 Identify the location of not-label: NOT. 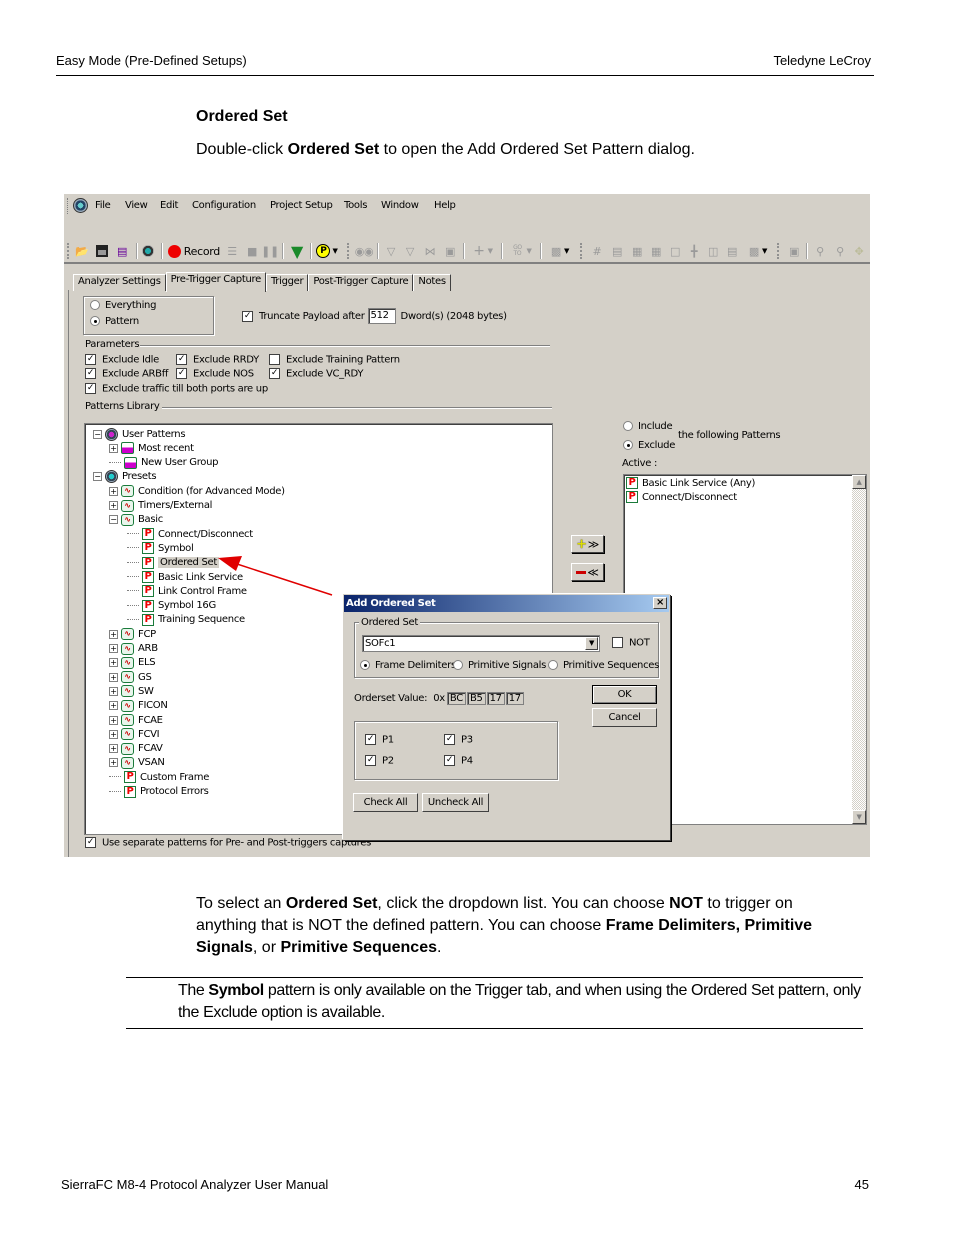
(639, 643).